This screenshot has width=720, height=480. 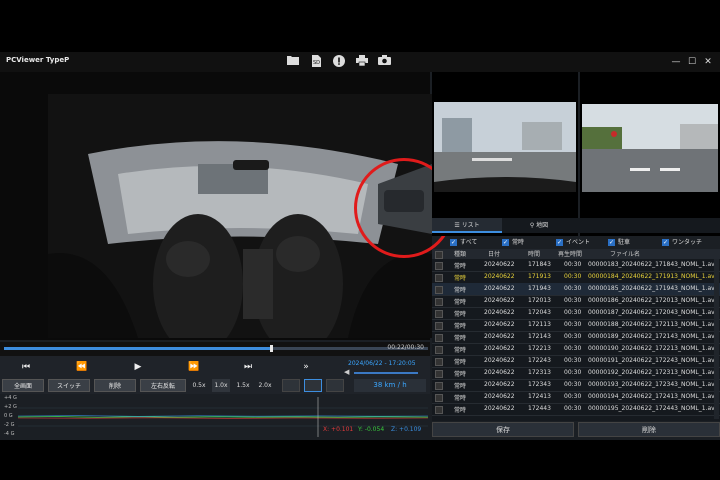 What do you see at coordinates (38, 60) in the screenshot?
I see `app-title: PCViewer TypeP` at bounding box center [38, 60].